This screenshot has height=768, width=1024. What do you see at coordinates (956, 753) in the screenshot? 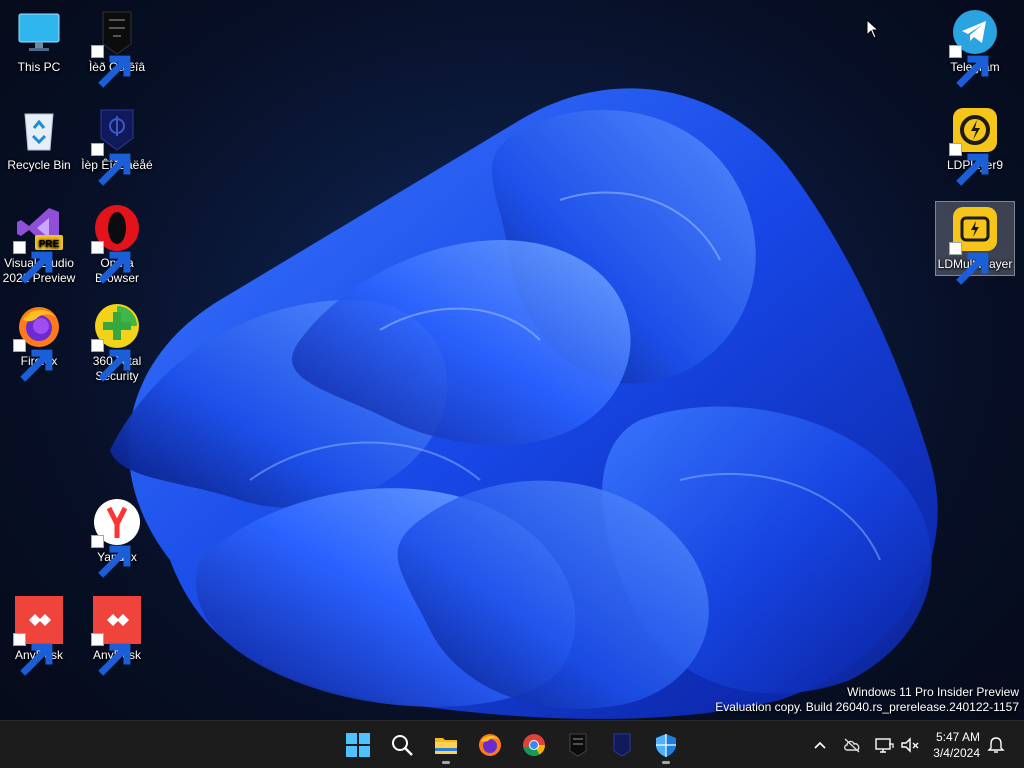
I see `clock-date: 3/4/2024` at bounding box center [956, 753].